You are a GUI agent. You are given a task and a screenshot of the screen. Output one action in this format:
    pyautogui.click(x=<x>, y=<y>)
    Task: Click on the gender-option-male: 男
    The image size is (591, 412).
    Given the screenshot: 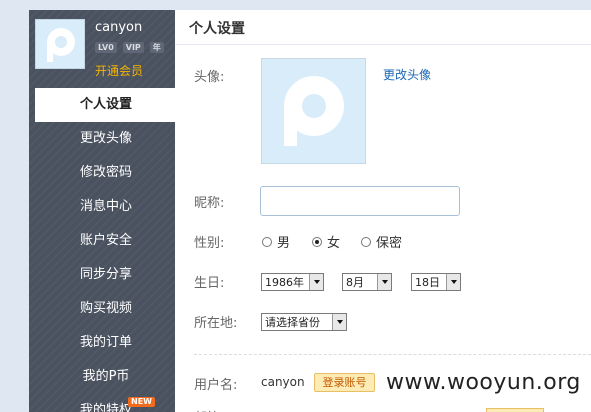 What is the action you would take?
    pyautogui.click(x=276, y=241)
    